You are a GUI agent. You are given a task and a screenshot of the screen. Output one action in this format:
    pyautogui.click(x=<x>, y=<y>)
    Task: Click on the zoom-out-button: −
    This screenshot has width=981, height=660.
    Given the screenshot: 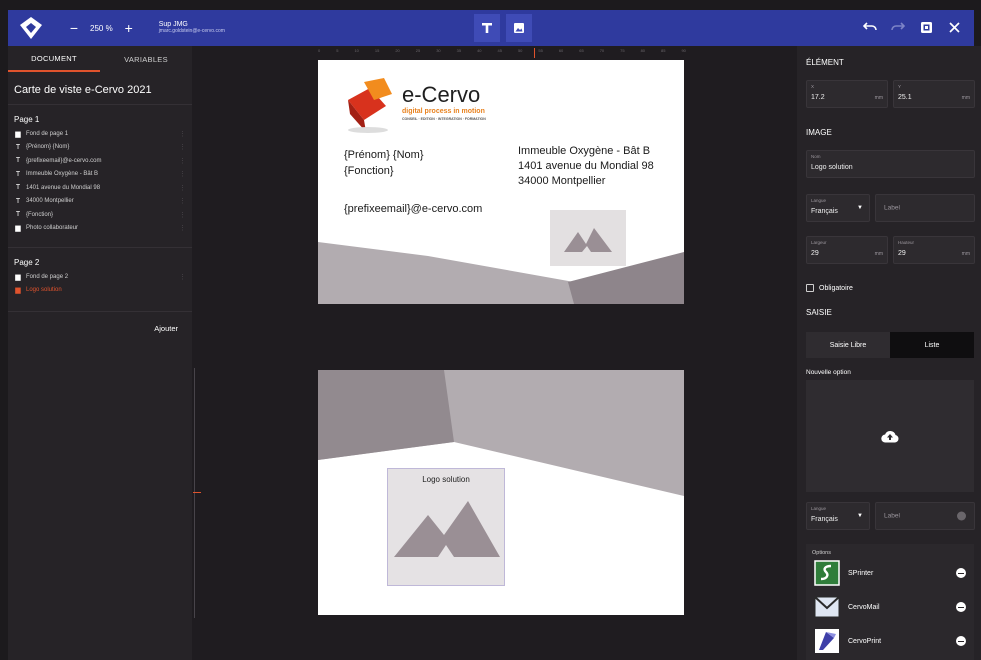 What is the action you would take?
    pyautogui.click(x=74, y=28)
    